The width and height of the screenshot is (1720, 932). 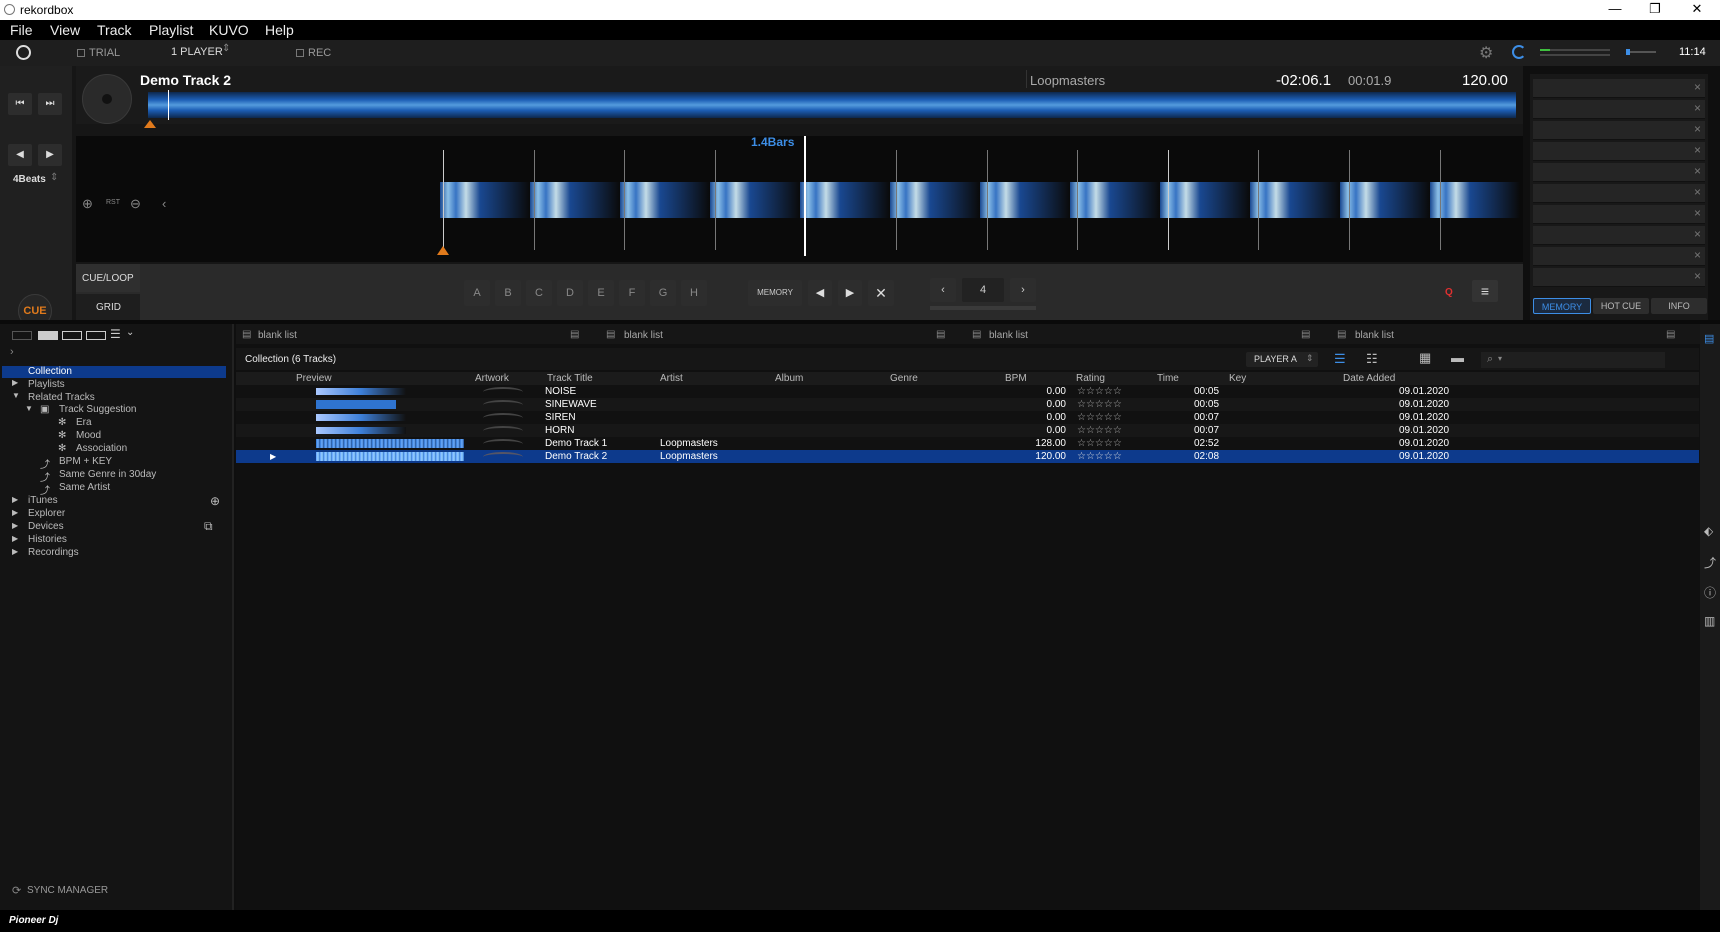 What do you see at coordinates (101, 448) in the screenshot?
I see `tree-item-association: Association` at bounding box center [101, 448].